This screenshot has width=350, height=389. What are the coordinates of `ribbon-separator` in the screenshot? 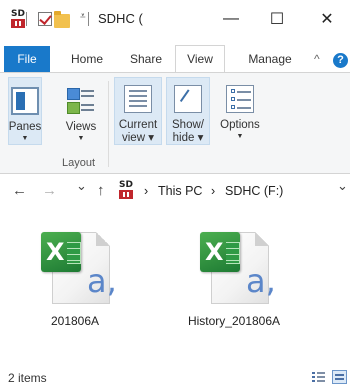 It's located at (108, 124).